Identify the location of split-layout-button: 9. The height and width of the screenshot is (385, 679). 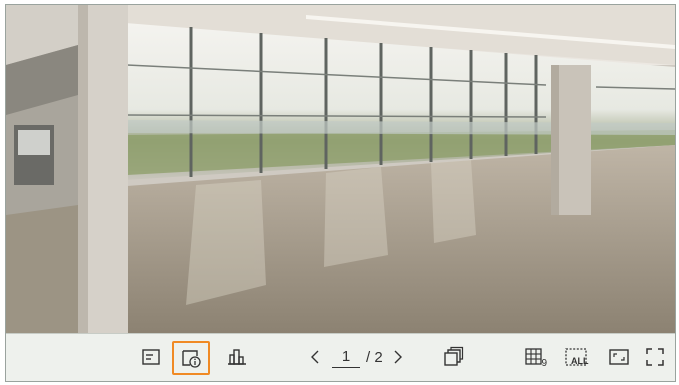
(537, 357).